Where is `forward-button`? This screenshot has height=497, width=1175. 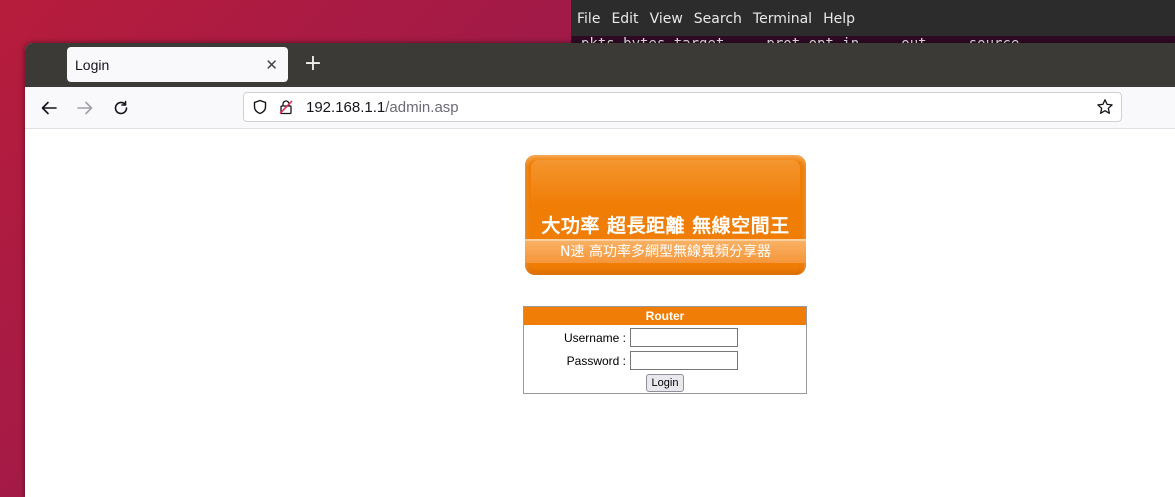 forward-button is located at coordinates (85, 108).